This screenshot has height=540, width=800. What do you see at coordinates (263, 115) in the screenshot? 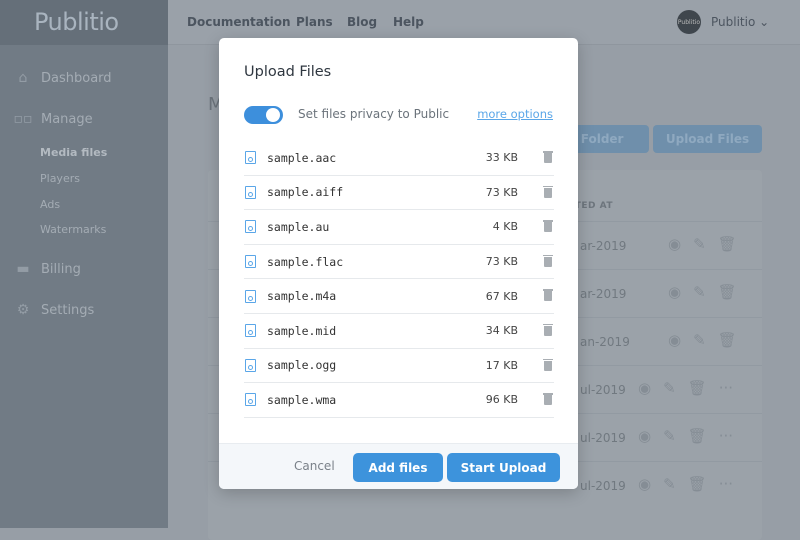
I see `privacy-toggle` at bounding box center [263, 115].